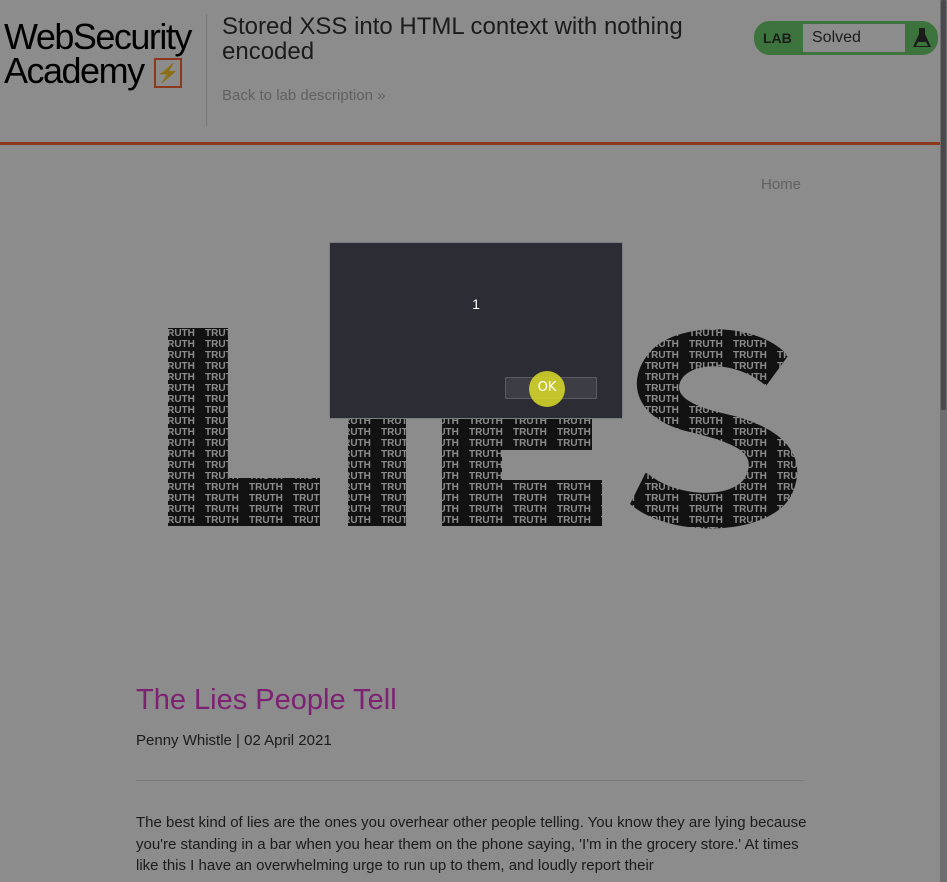 The width and height of the screenshot is (947, 882). I want to click on scrollbar-thumb, so click(943, 205).